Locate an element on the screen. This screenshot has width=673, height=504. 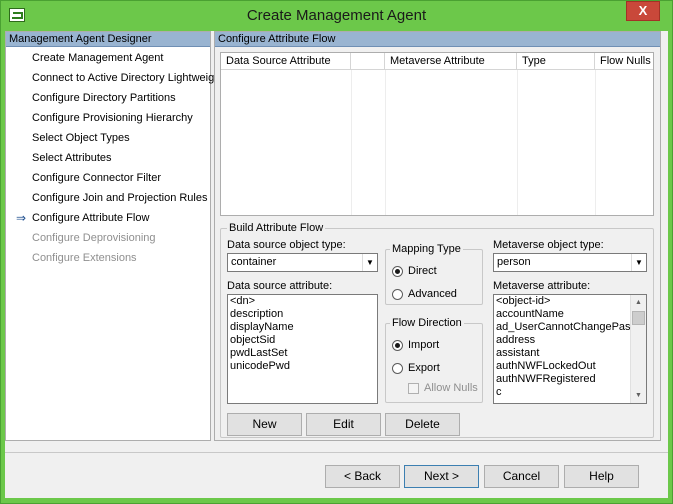
mv-object-type-value: person is located at coordinates (514, 262).